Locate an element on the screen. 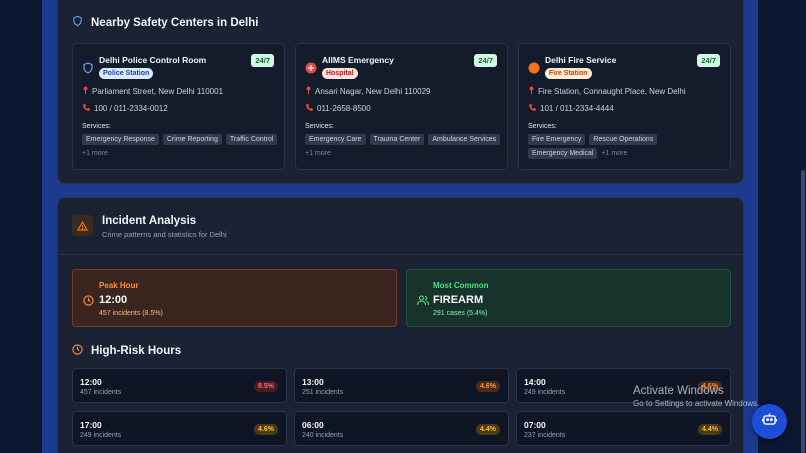 Image resolution: width=806 pixels, height=453 pixels. most-common-detail: 291 cases (5.4%) is located at coordinates (460, 313).